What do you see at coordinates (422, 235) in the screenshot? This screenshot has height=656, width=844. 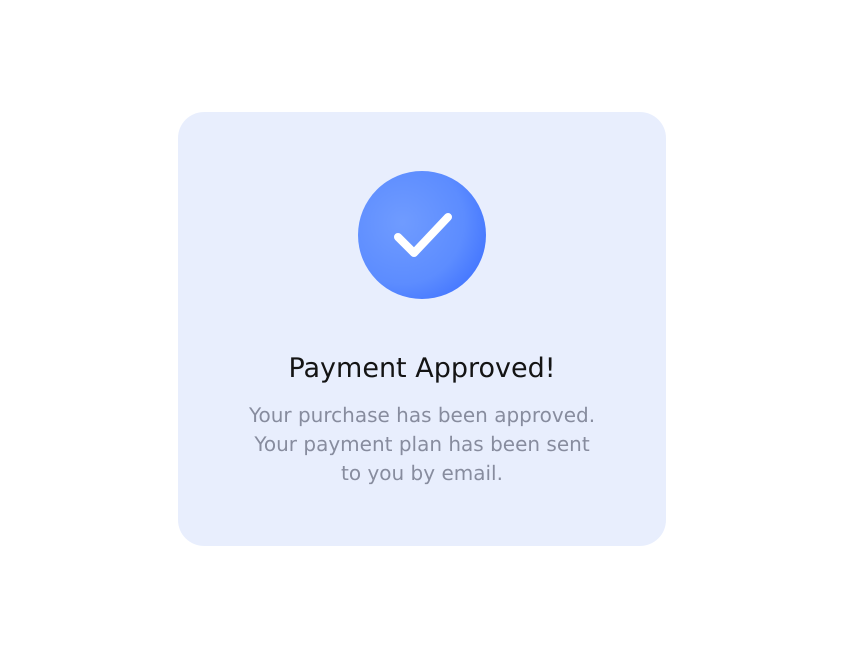 I see `checkmark-icon` at bounding box center [422, 235].